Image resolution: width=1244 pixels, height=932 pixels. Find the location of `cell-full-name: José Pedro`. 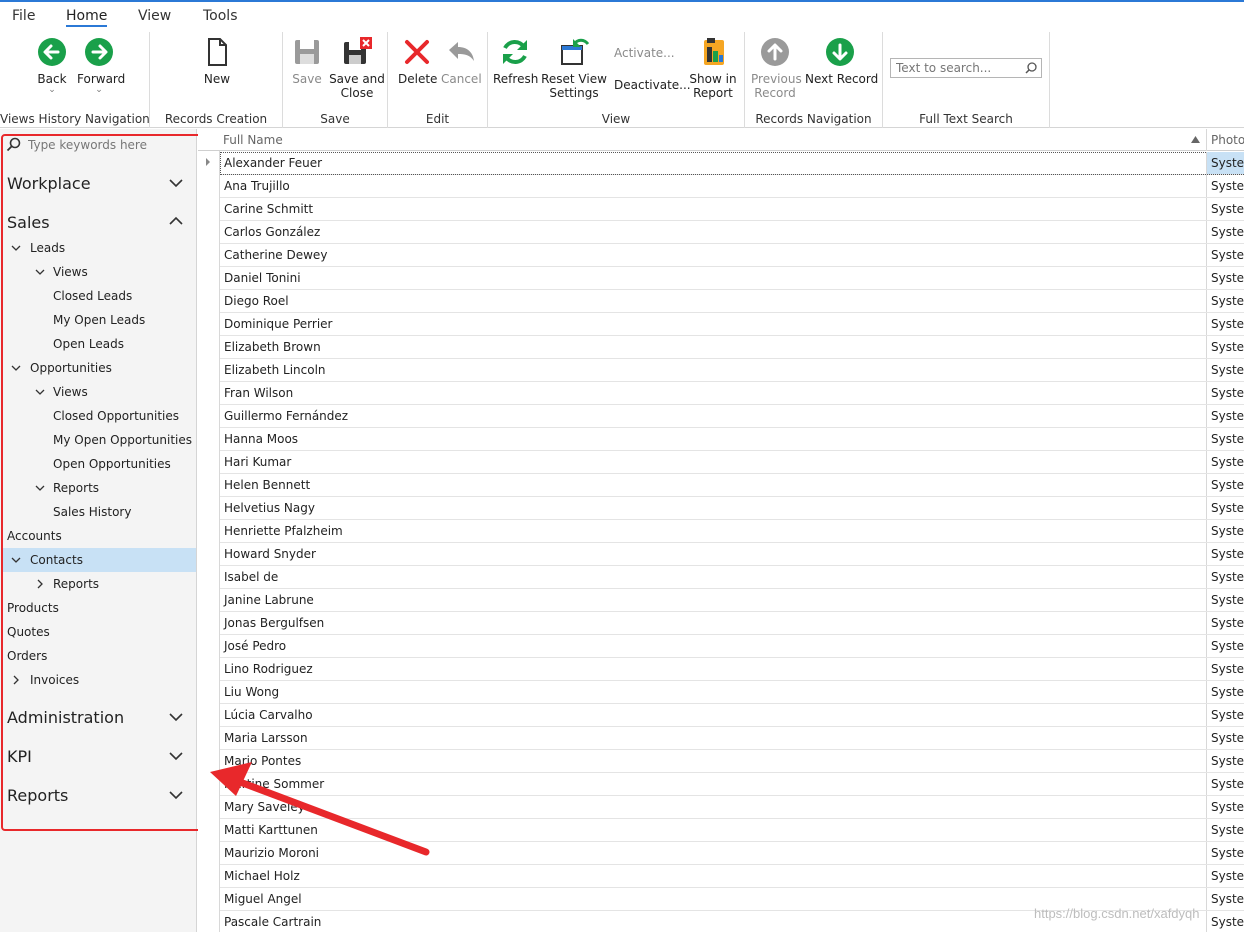

cell-full-name: José Pedro is located at coordinates (255, 646).